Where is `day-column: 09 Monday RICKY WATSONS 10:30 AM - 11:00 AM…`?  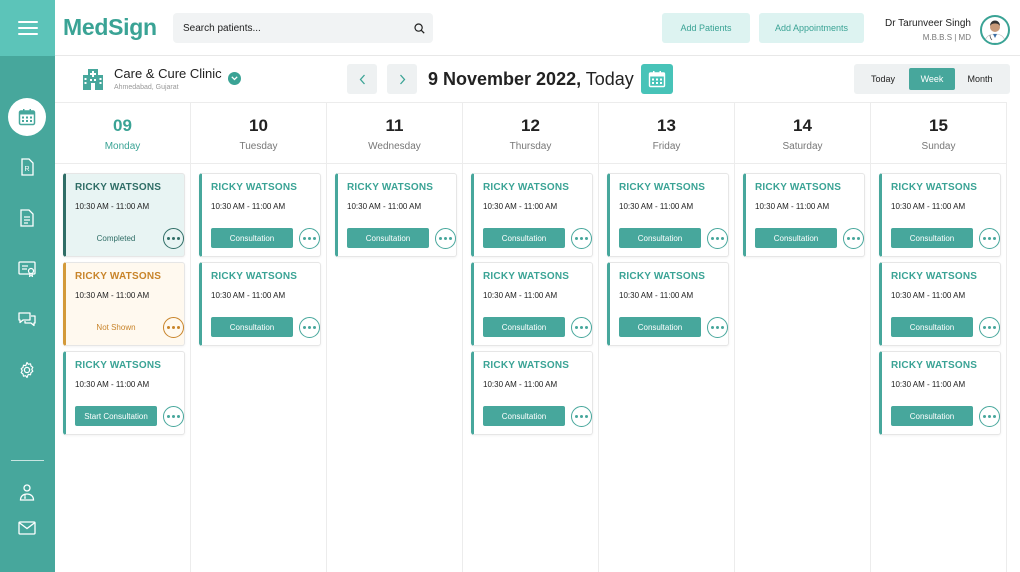
day-column: 09 Monday RICKY WATSONS 10:30 AM - 11:00 AM… is located at coordinates (123, 337).